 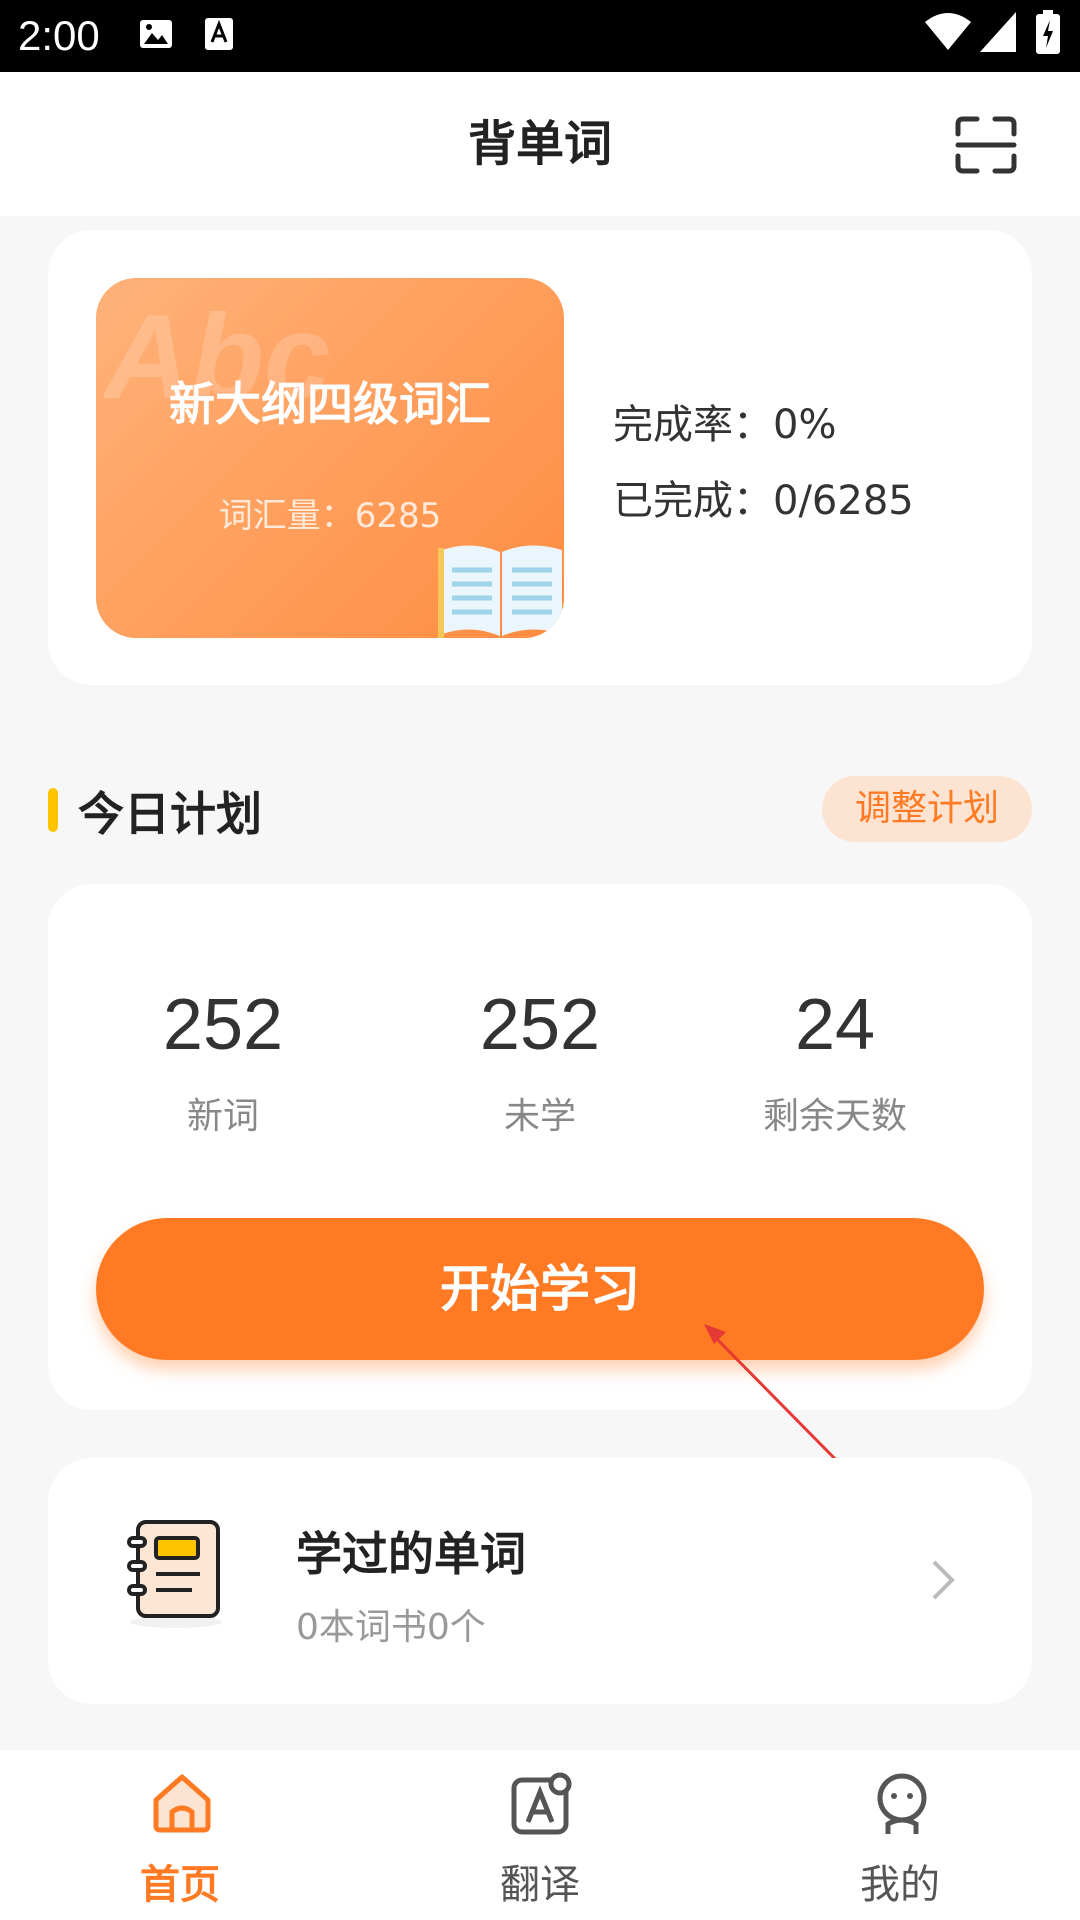 I want to click on nav-label-profile: 我的, so click(x=900, y=1885).